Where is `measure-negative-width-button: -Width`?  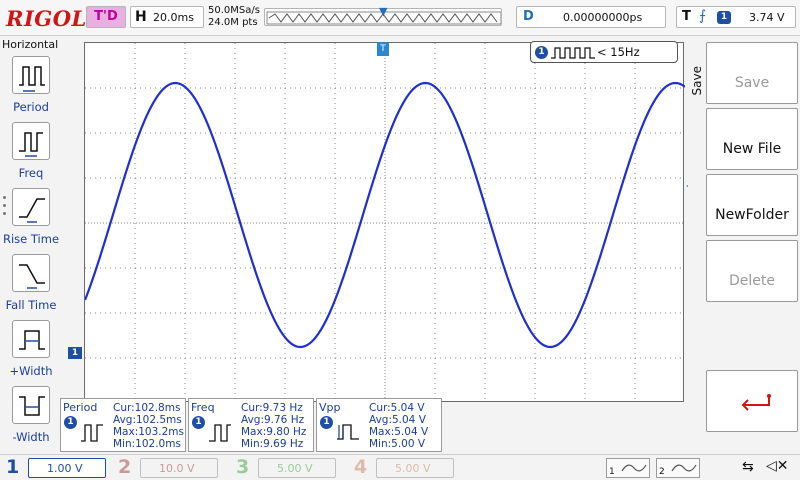
measure-negative-width-button: -Width is located at coordinates (31, 416).